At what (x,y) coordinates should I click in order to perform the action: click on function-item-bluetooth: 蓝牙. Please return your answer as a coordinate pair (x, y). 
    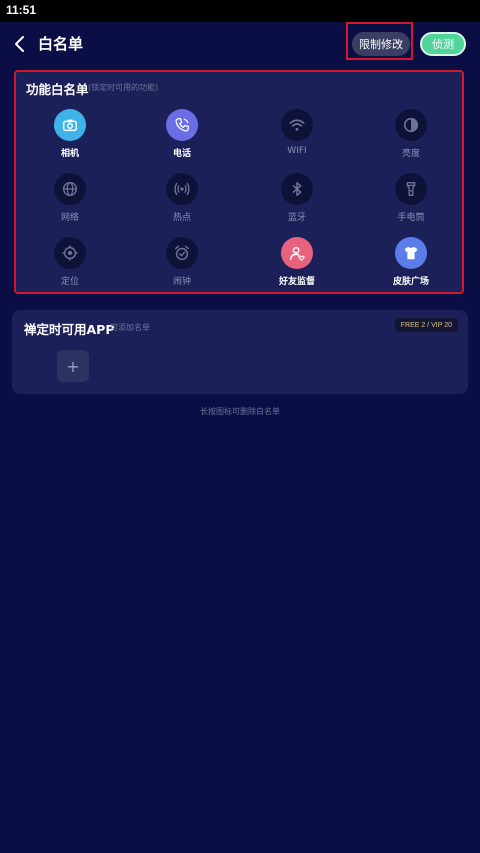
    Looking at the image, I should click on (297, 198).